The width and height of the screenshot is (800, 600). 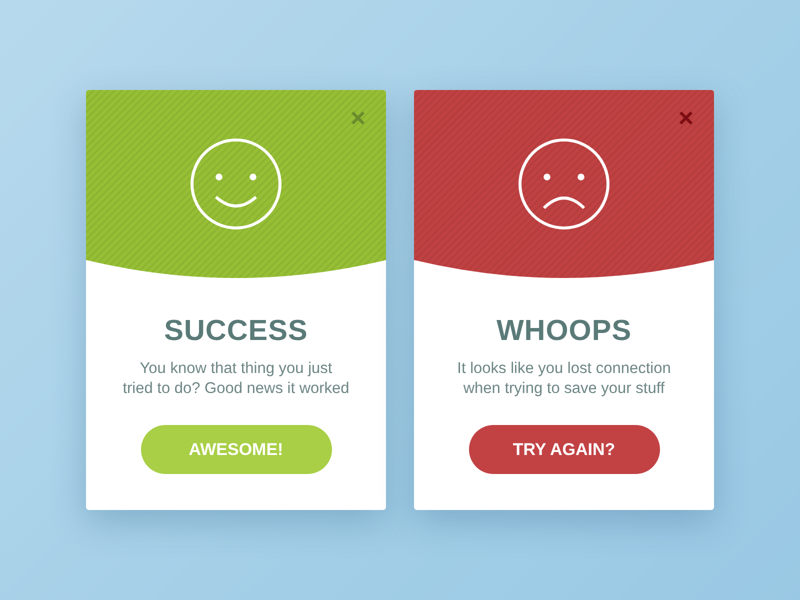 I want to click on dialog-title: SUCCESS, so click(x=236, y=331).